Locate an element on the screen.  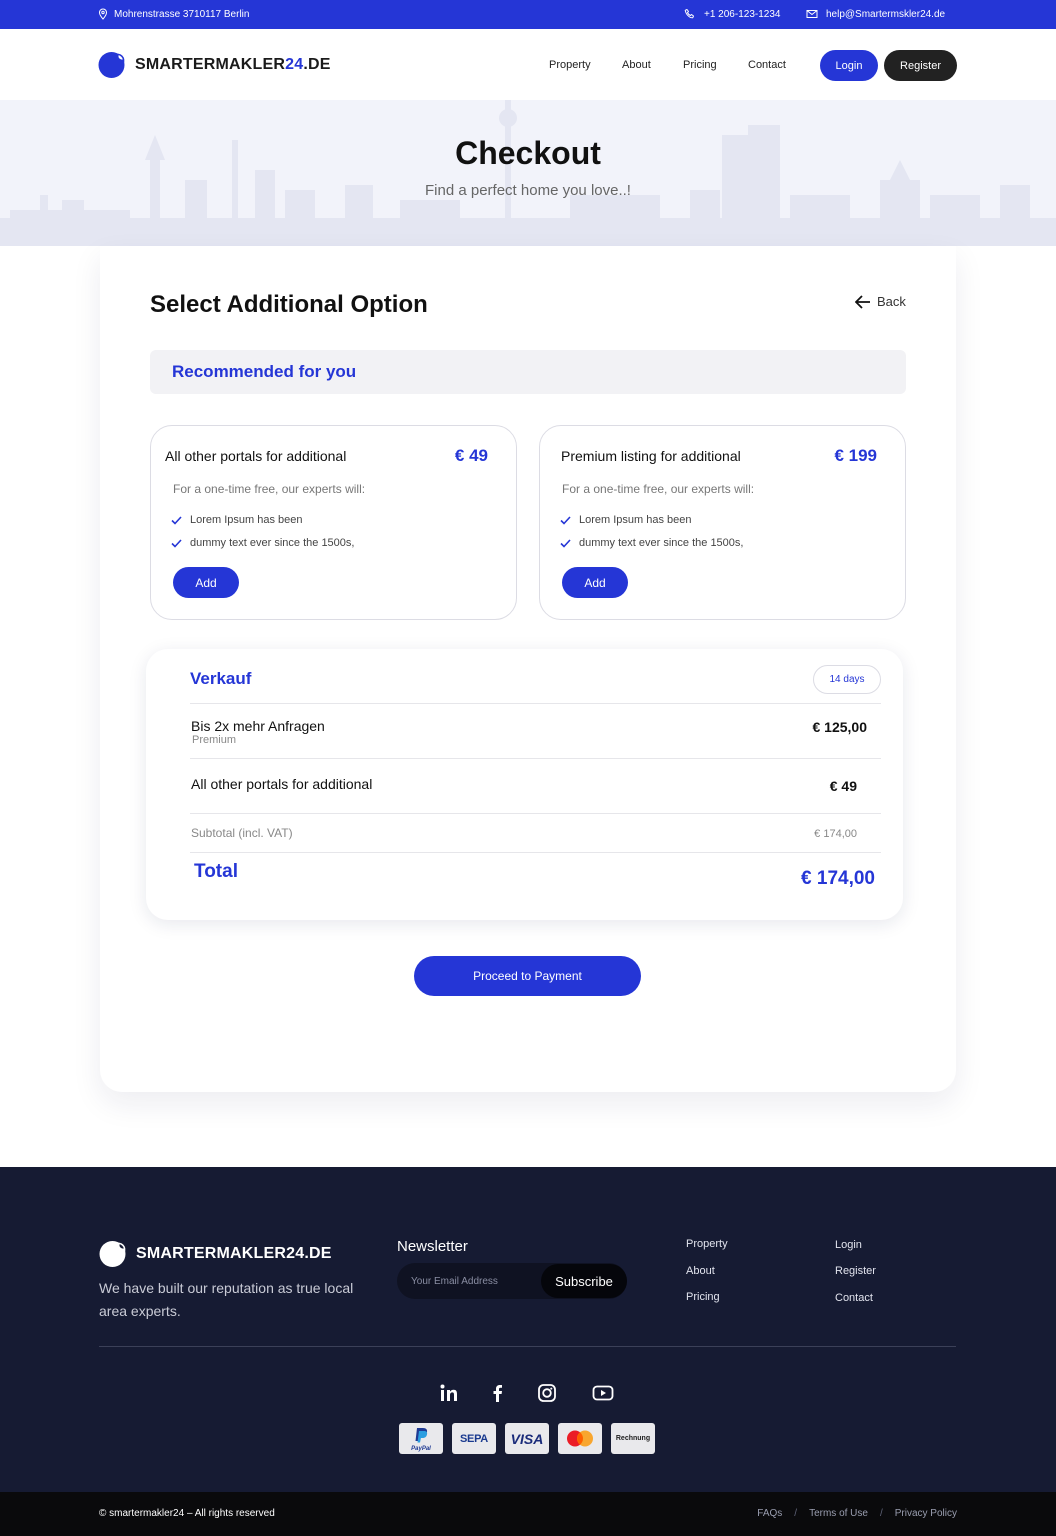
email: help@Smartermskler24.de is located at coordinates (875, 14).